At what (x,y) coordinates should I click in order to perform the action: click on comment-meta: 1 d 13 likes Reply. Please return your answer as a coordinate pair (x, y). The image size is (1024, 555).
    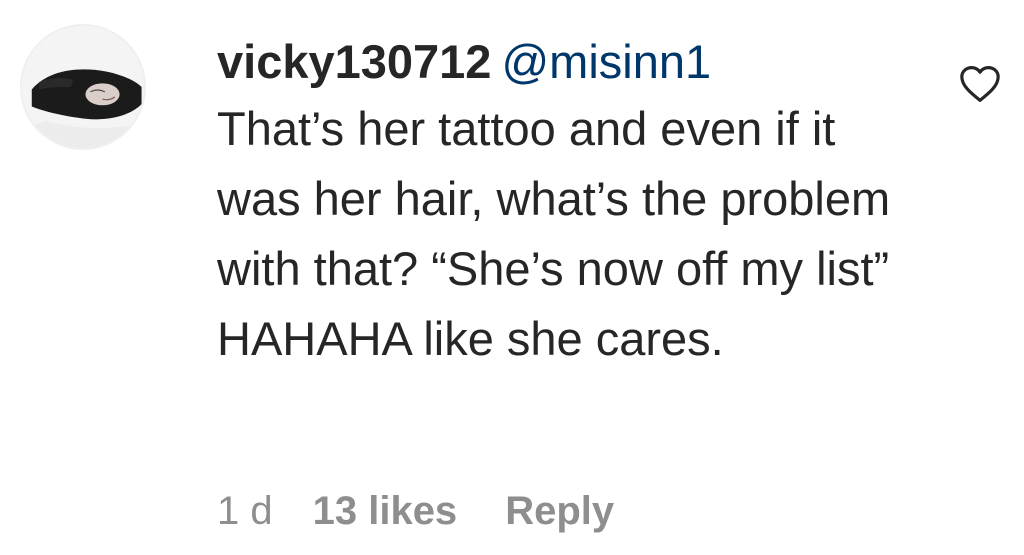
    Looking at the image, I should click on (415, 511).